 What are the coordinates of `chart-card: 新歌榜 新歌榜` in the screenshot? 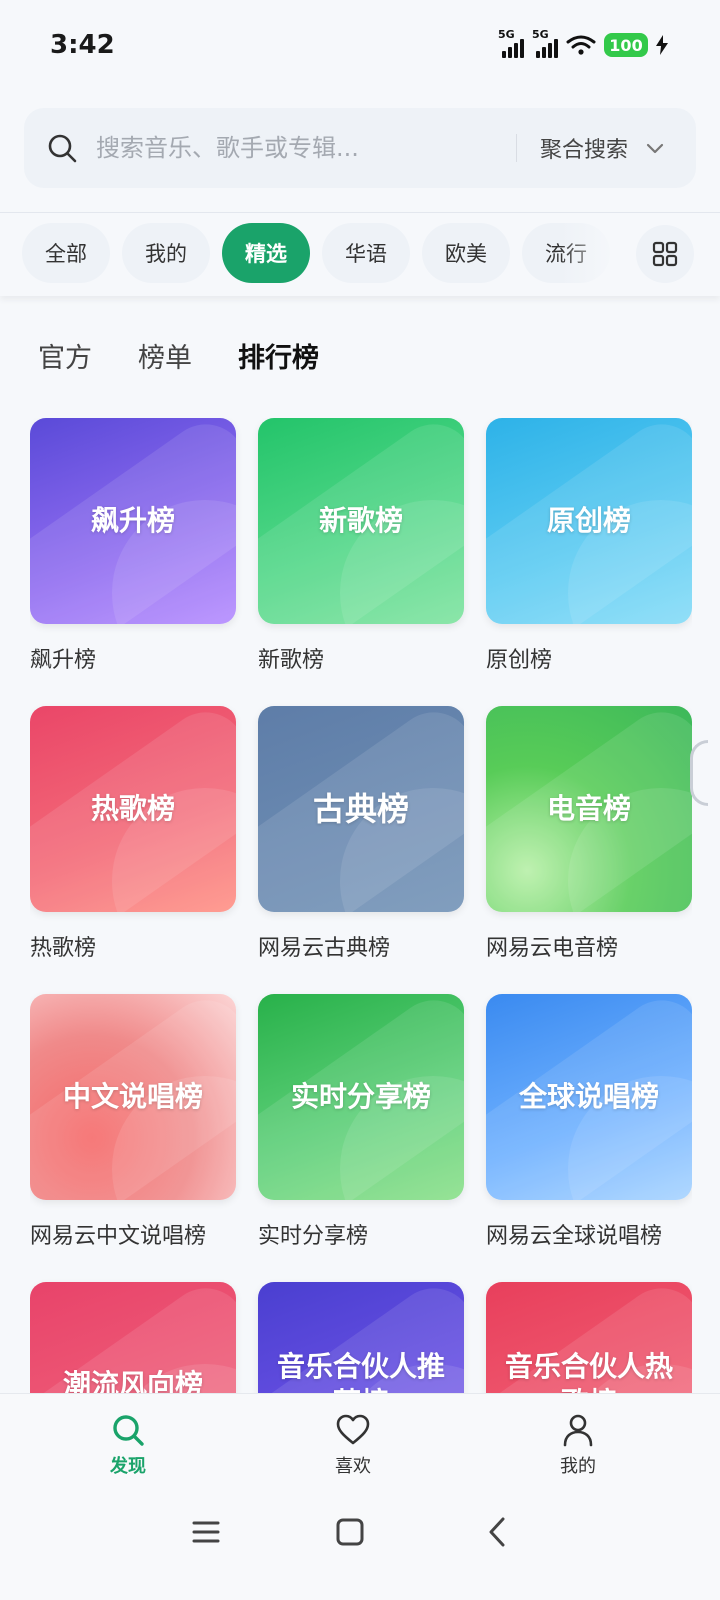 It's located at (361, 546).